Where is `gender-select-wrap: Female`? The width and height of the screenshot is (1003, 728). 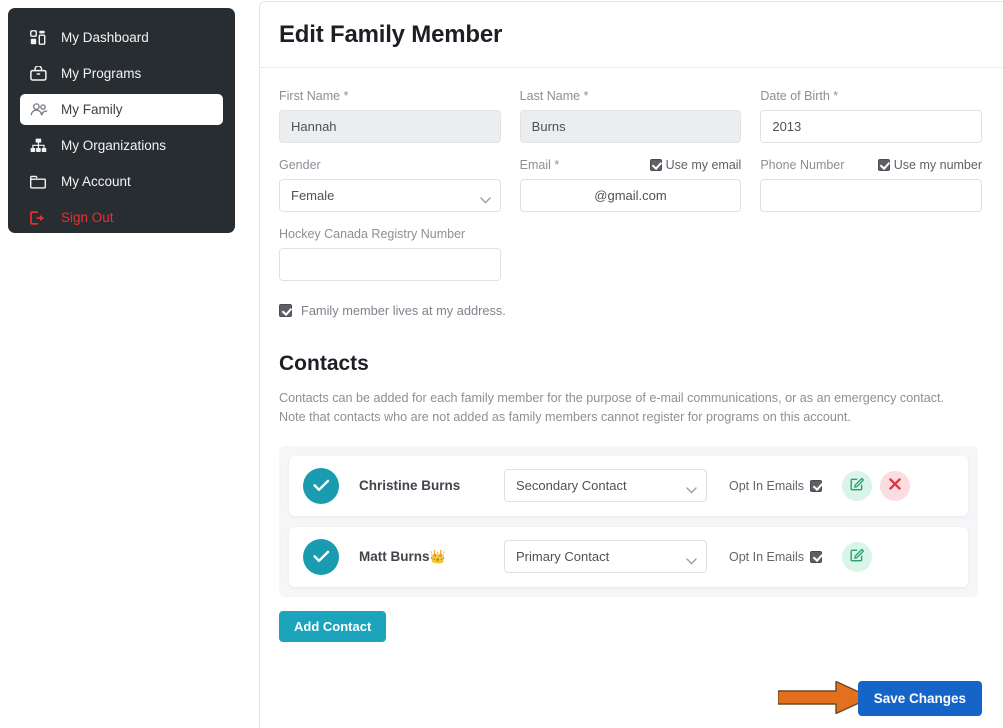 gender-select-wrap: Female is located at coordinates (390, 195).